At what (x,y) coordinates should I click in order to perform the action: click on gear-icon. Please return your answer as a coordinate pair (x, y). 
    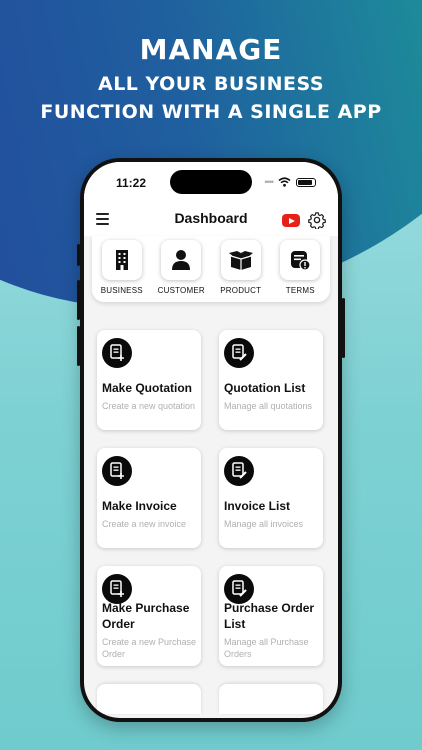
    Looking at the image, I should click on (317, 220).